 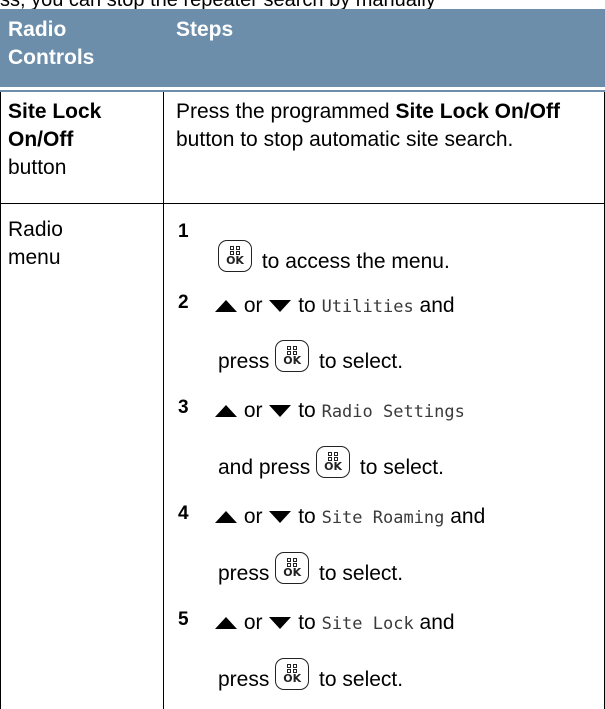 I want to click on step-5-line2: press OK to select., so click(x=310, y=676).